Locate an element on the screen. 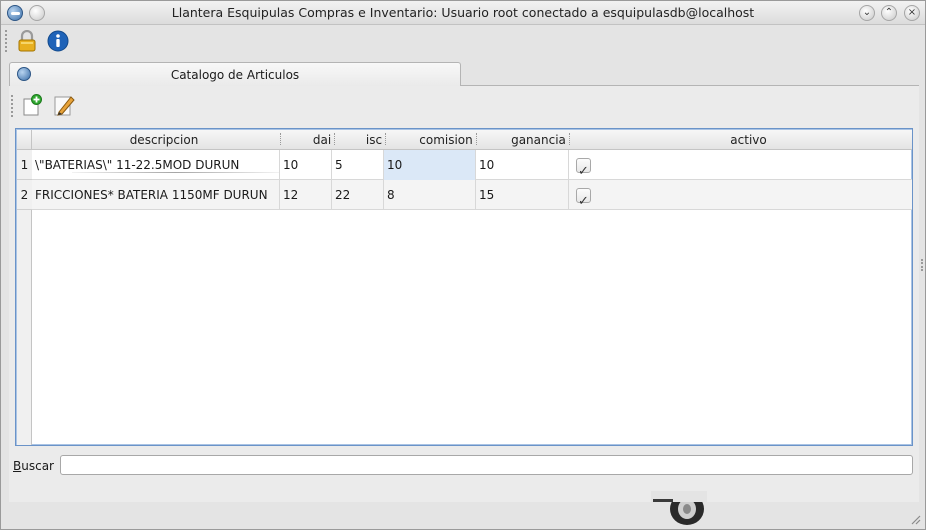 Image resolution: width=926 pixels, height=530 pixels. action-toolbar-grip is located at coordinates (12, 106).